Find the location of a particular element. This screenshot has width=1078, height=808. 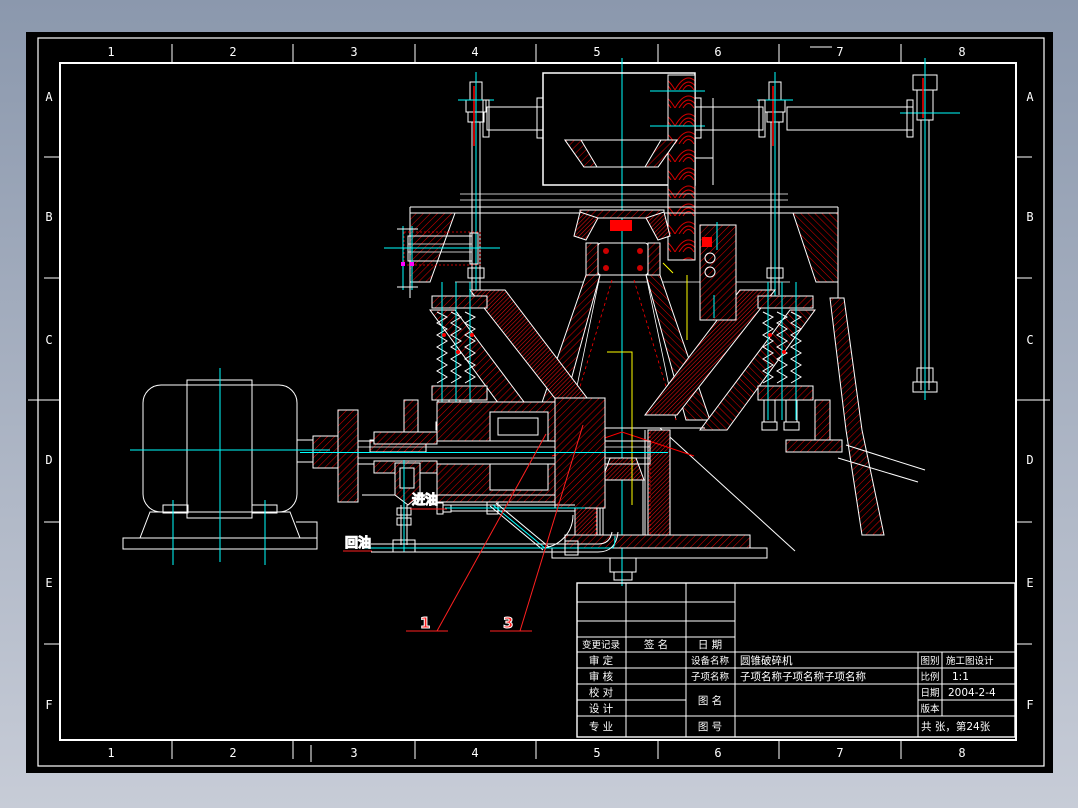

tb-equipment-label: 设备名称 is located at coordinates (710, 661).